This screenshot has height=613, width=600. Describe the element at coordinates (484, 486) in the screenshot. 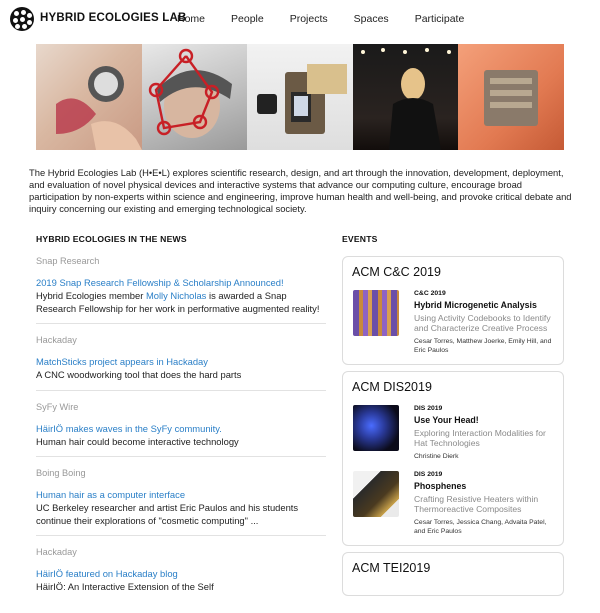

I see `event-title: Phosphenes` at that location.